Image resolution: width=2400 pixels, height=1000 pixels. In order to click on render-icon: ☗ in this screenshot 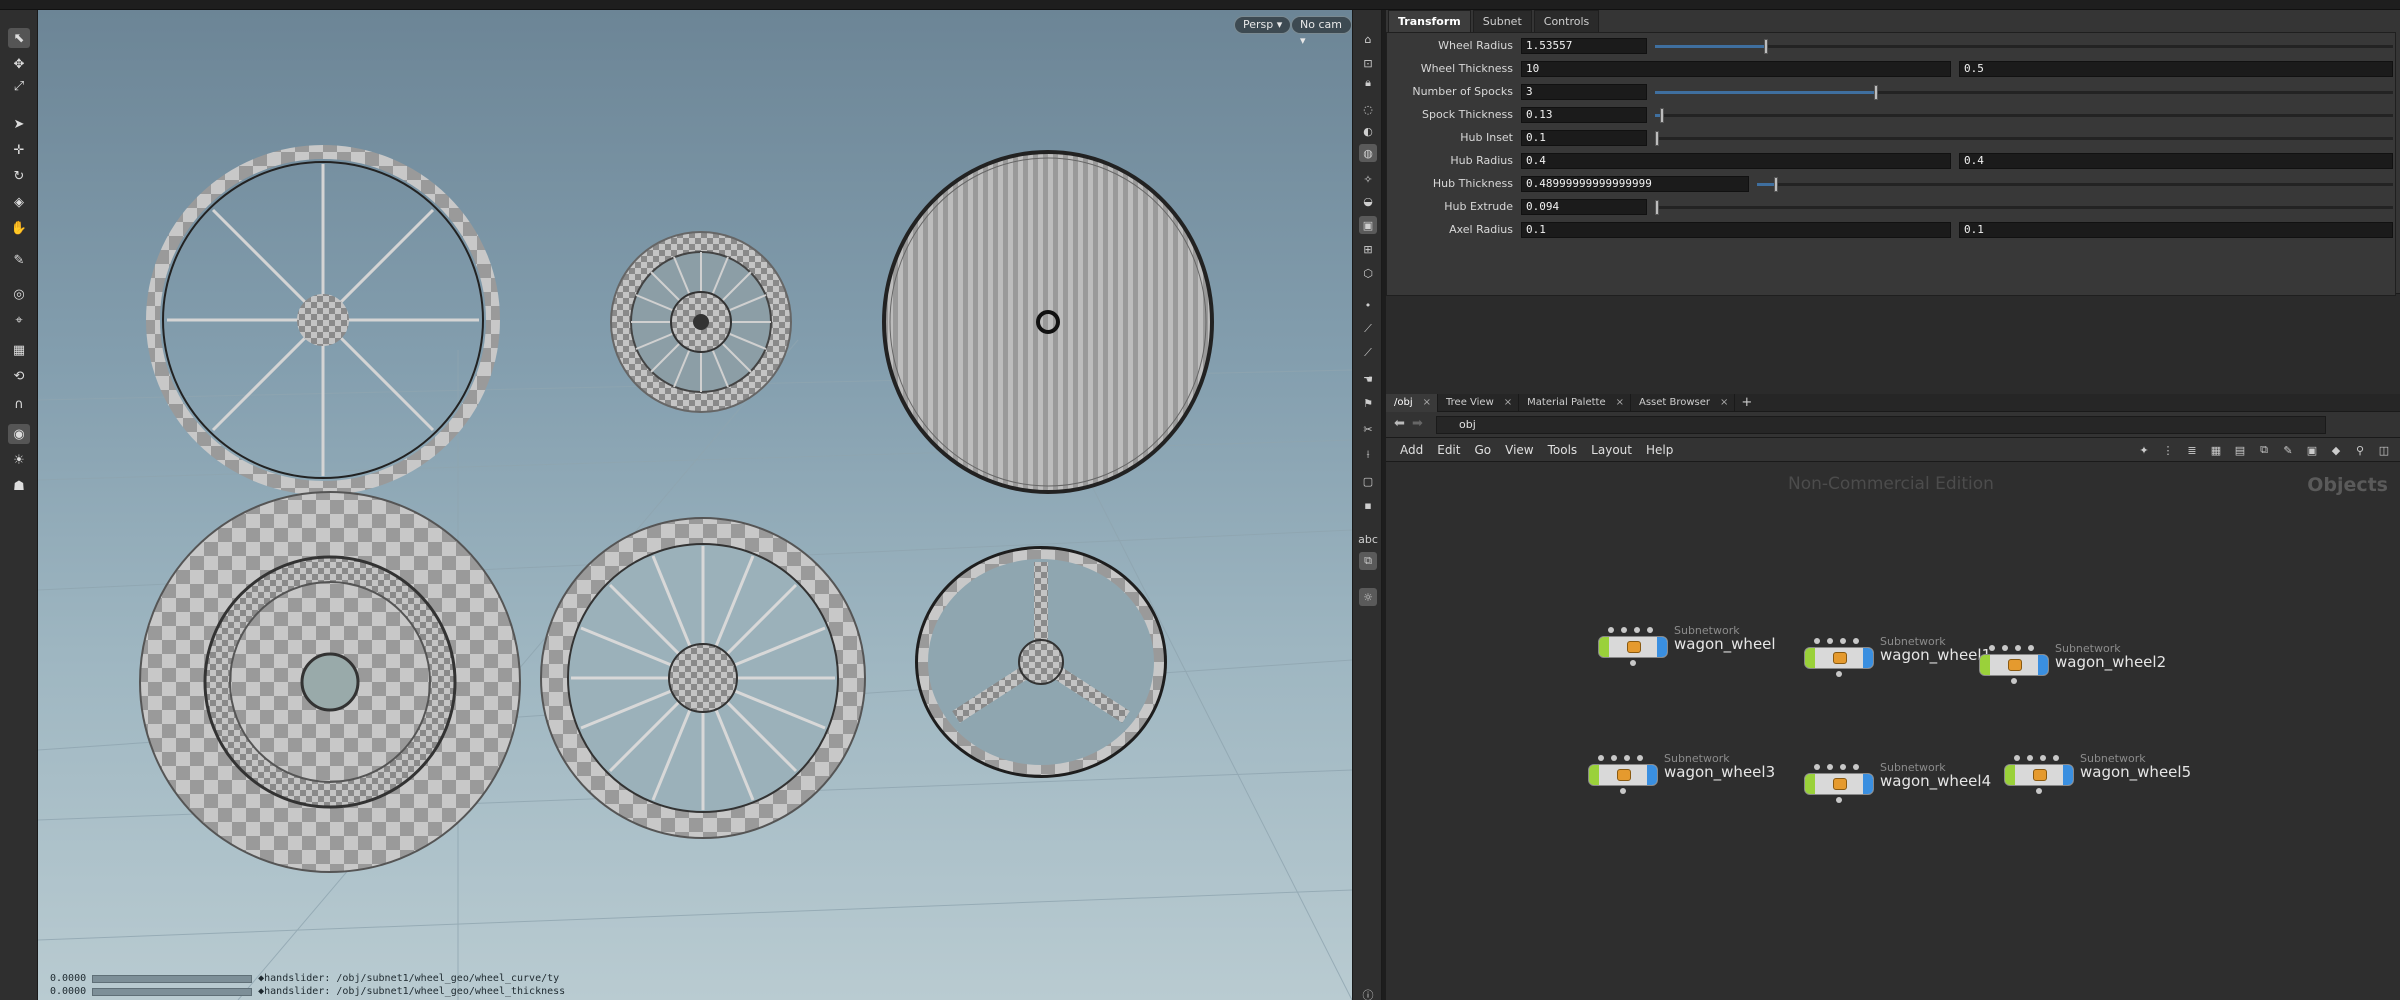, I will do `click(19, 486)`.